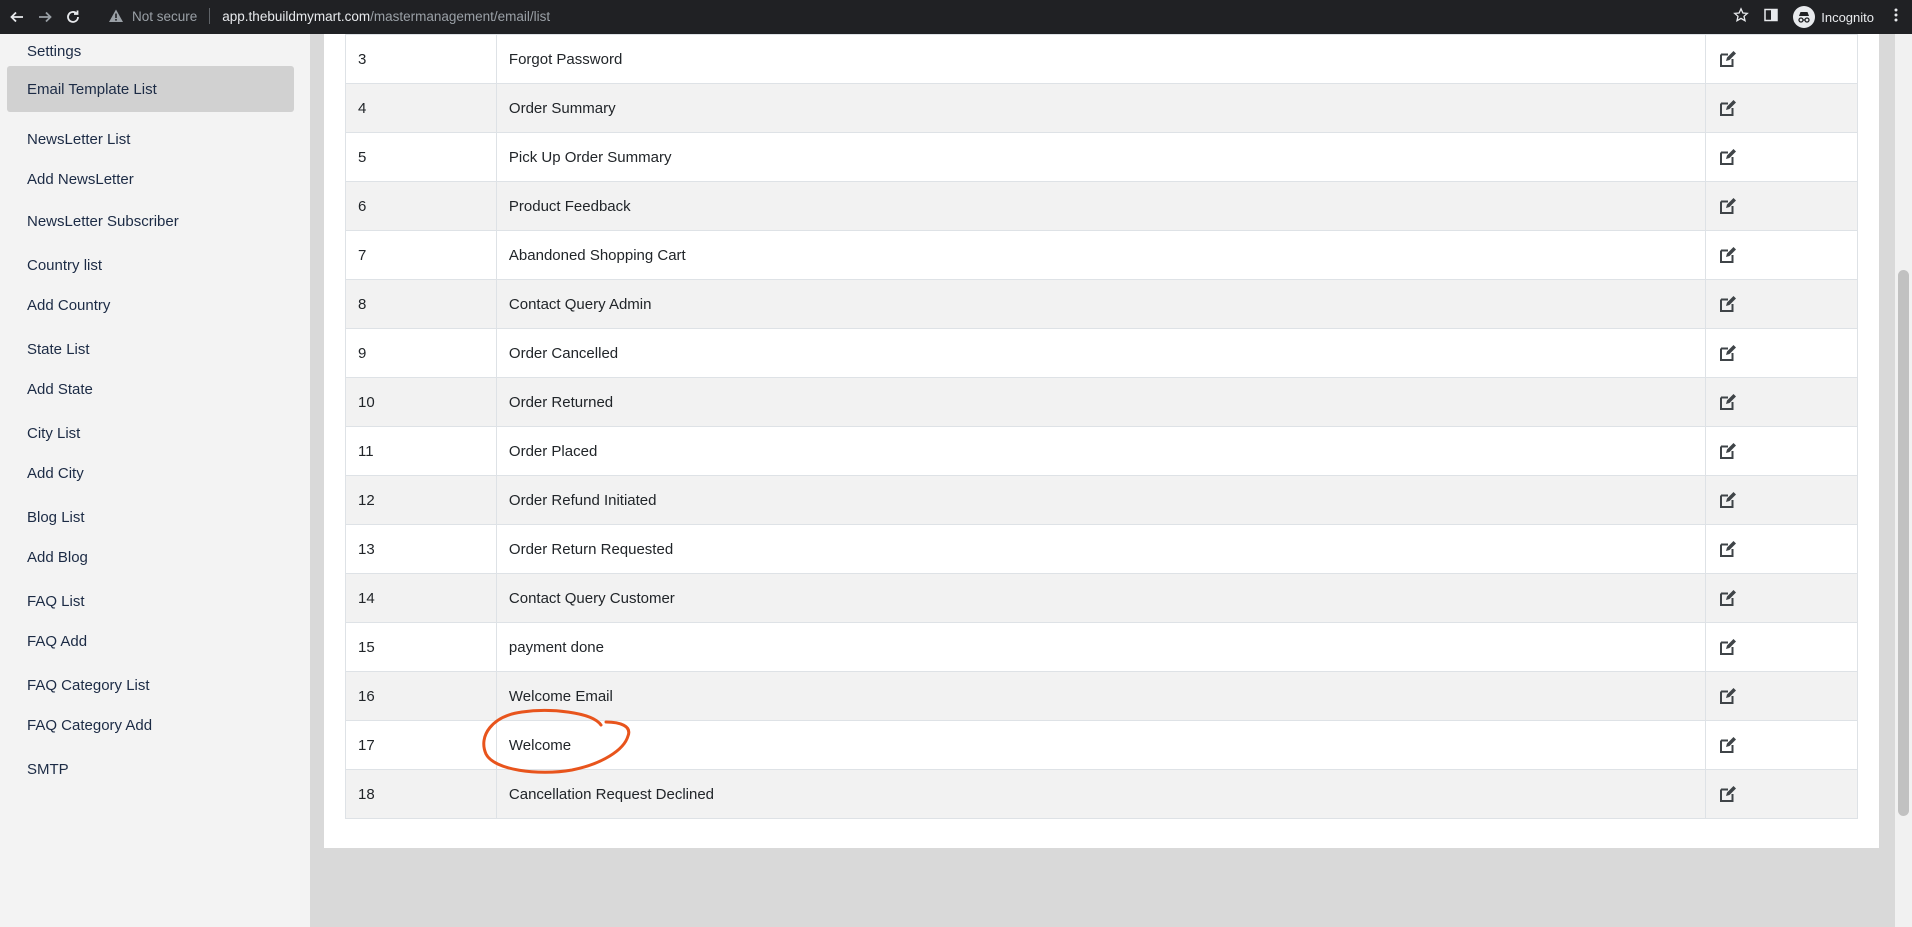 This screenshot has width=1912, height=927. I want to click on bookmark-star-button, so click(1741, 17).